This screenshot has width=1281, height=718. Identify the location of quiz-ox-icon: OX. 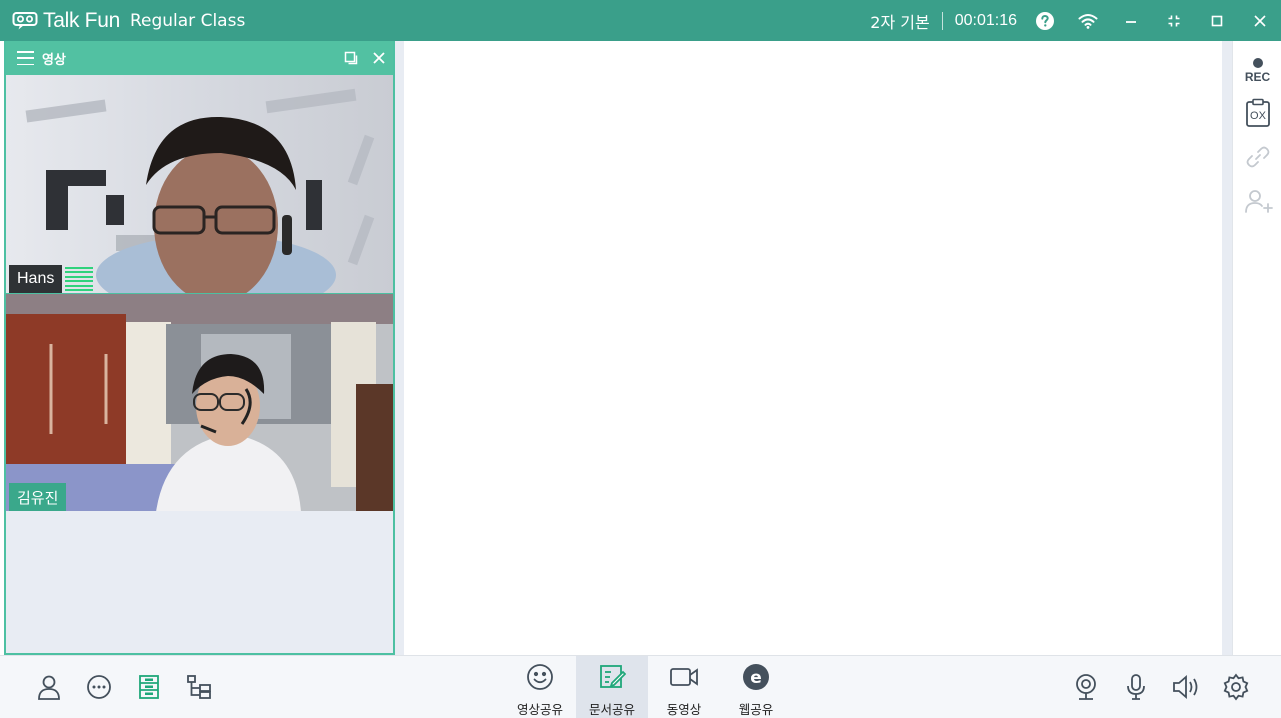
(1258, 115).